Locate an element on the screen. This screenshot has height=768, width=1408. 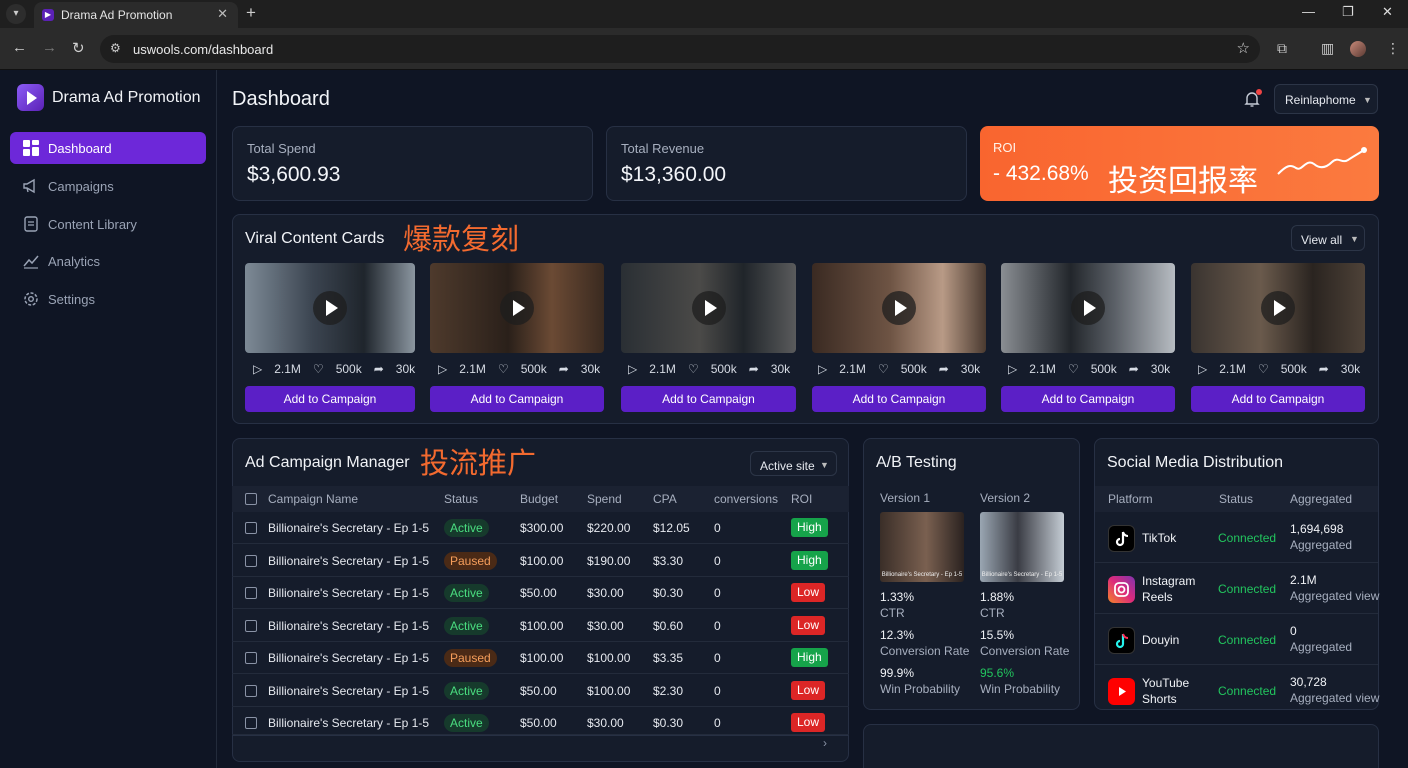
total-spend-card: Total Spend $3,600.93 is located at coordinates (412, 163).